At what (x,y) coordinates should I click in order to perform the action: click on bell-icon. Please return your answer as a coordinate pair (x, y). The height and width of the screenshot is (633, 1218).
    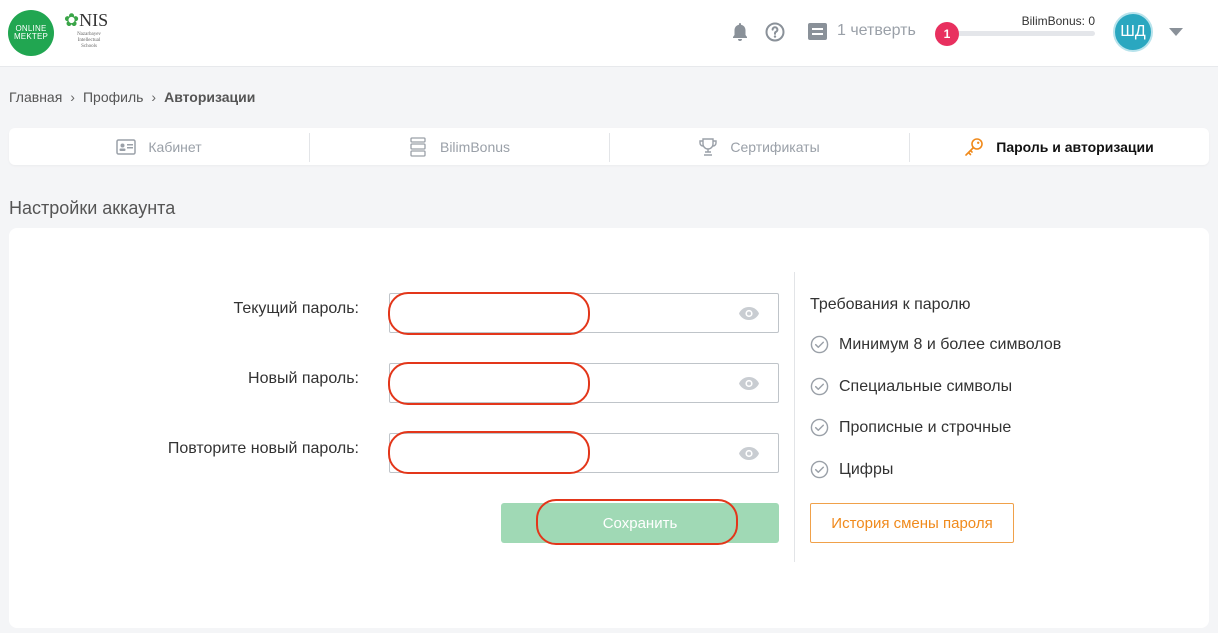
    Looking at the image, I should click on (740, 32).